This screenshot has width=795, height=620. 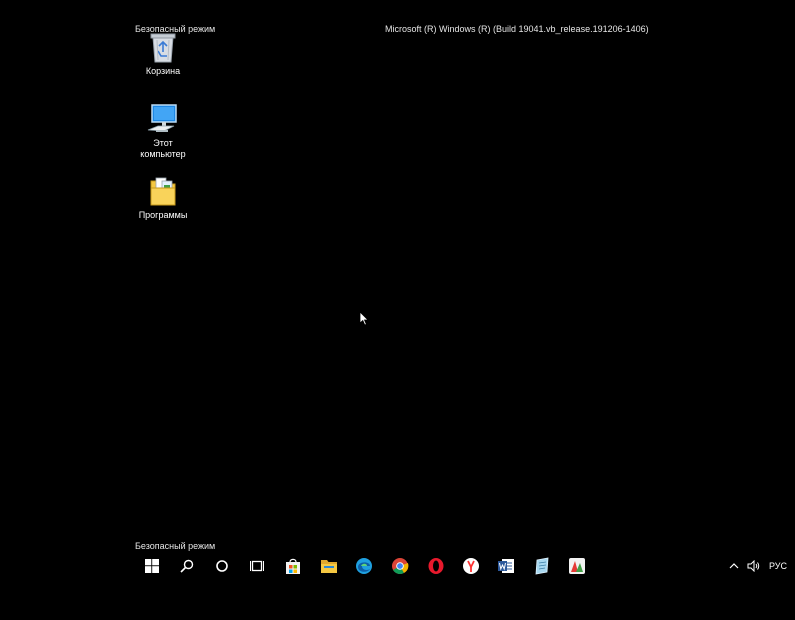 I want to click on windows-logo-icon, so click(x=152, y=566).